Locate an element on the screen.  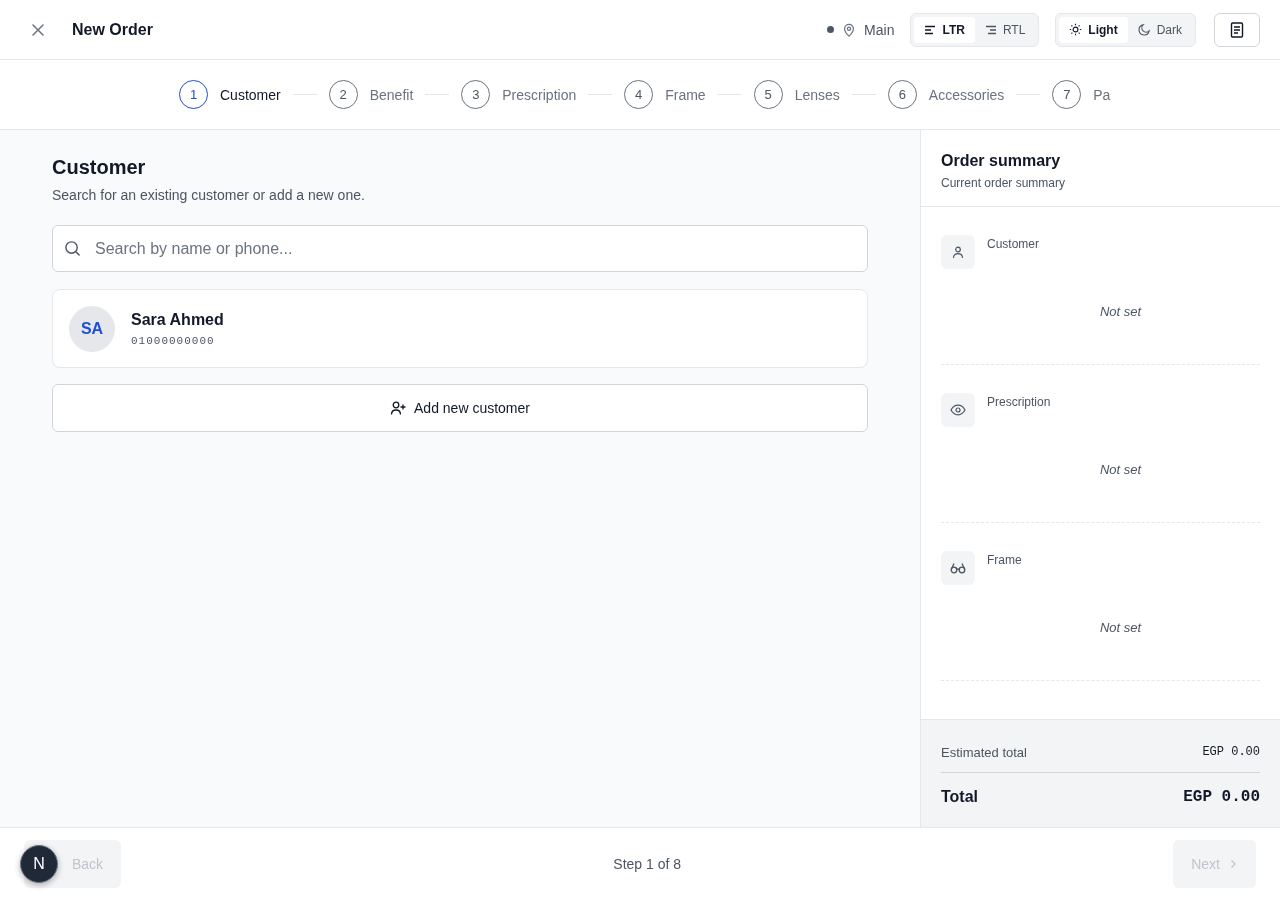
glasses-icon is located at coordinates (958, 568).